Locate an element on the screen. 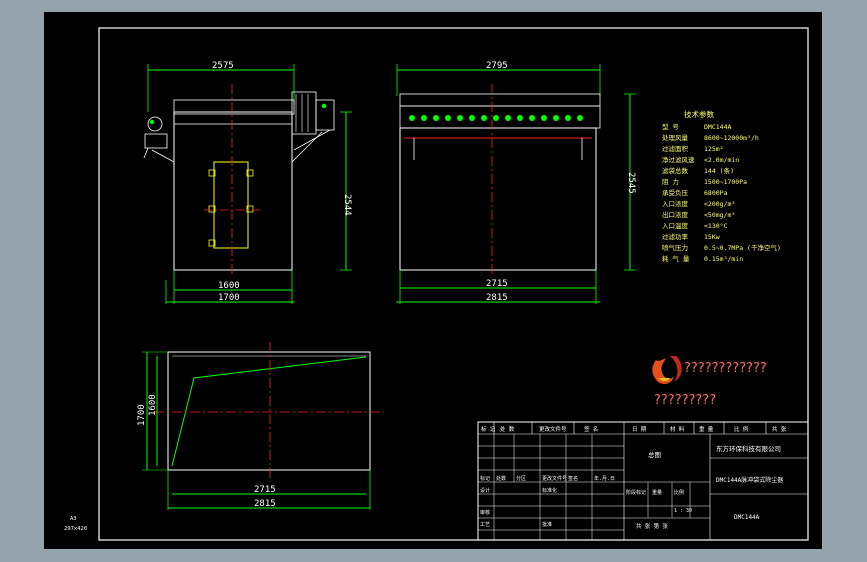  side-bottom-inner-dimension: 2715 is located at coordinates (497, 284).